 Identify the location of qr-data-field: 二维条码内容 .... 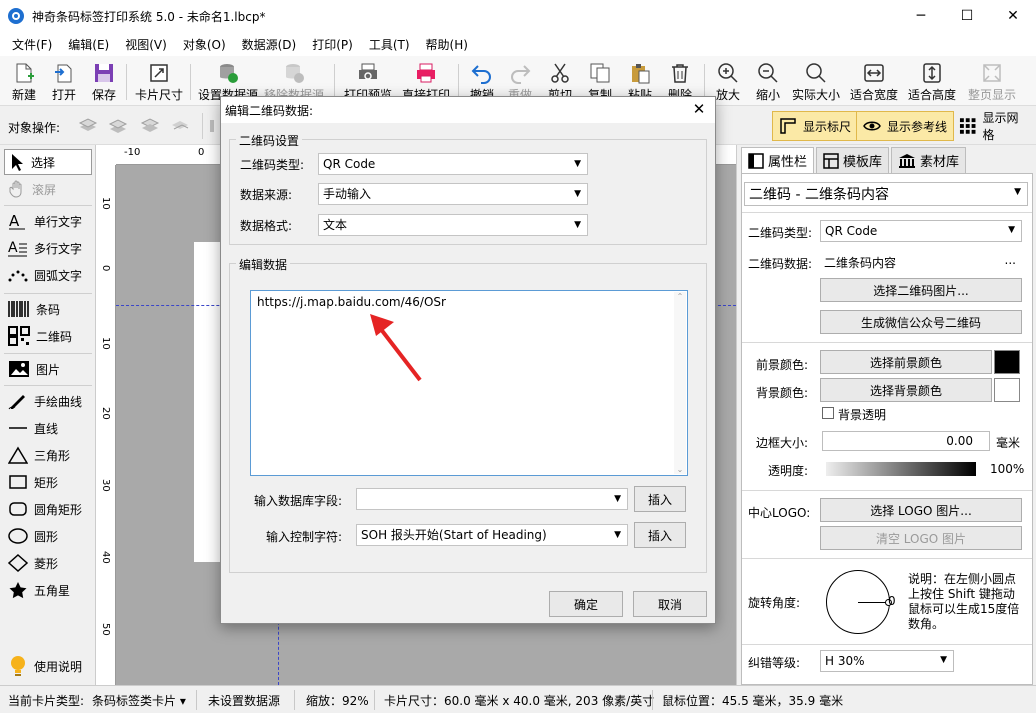
(921, 262).